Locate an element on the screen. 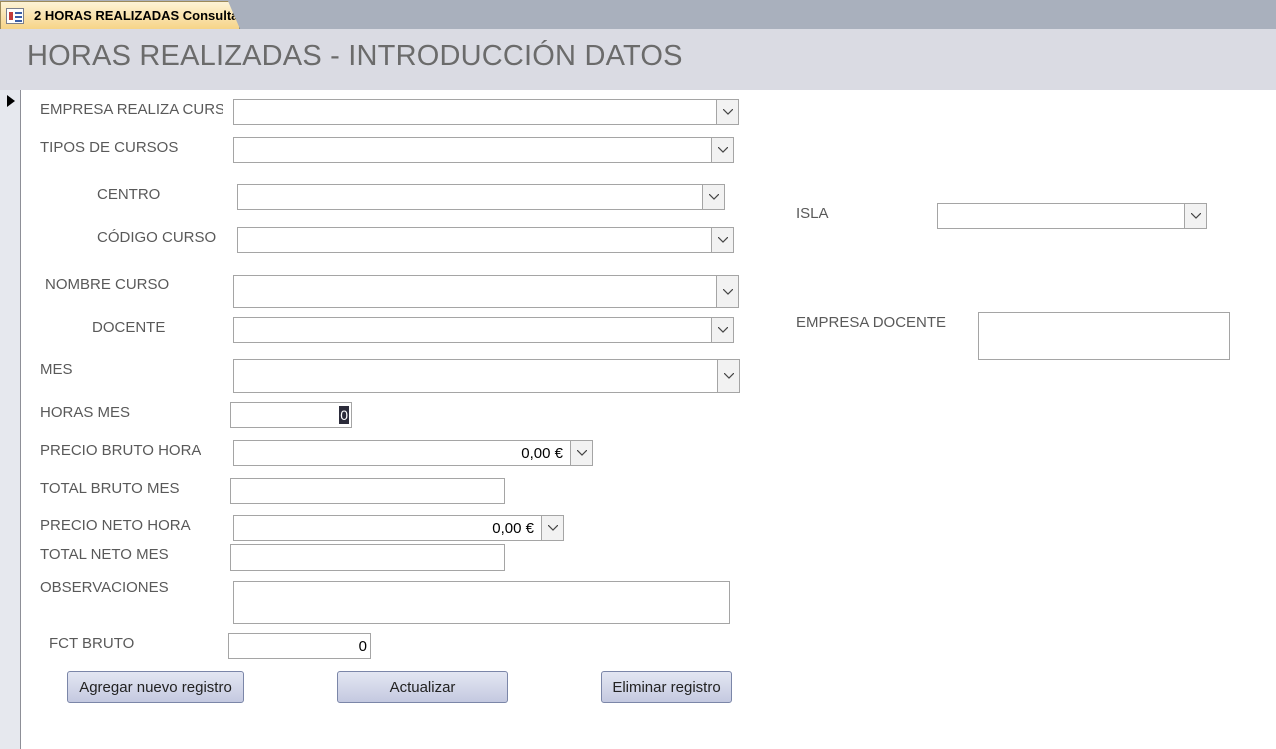  mes-dropdown-button is located at coordinates (728, 376).